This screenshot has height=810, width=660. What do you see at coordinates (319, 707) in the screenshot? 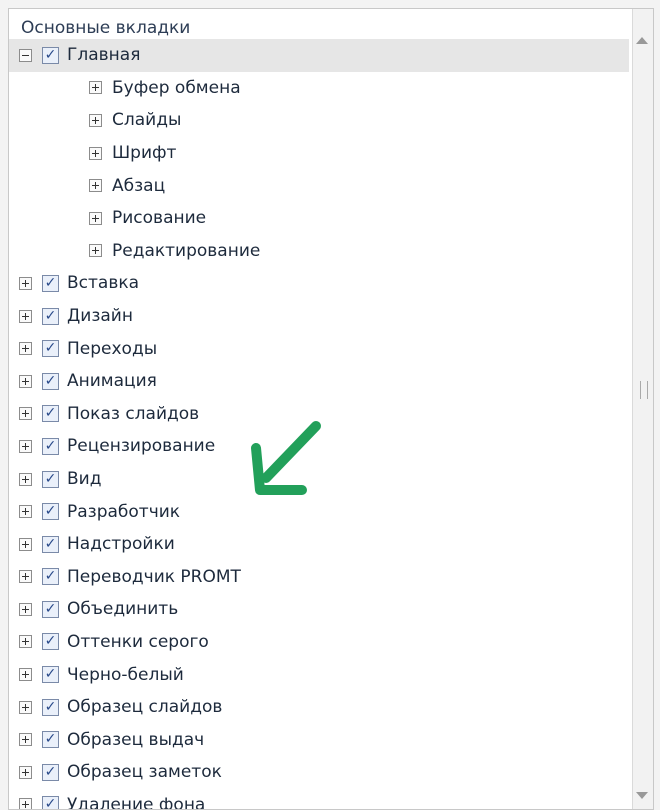
I see `tree-item: ✓ Образец слайдов` at bounding box center [319, 707].